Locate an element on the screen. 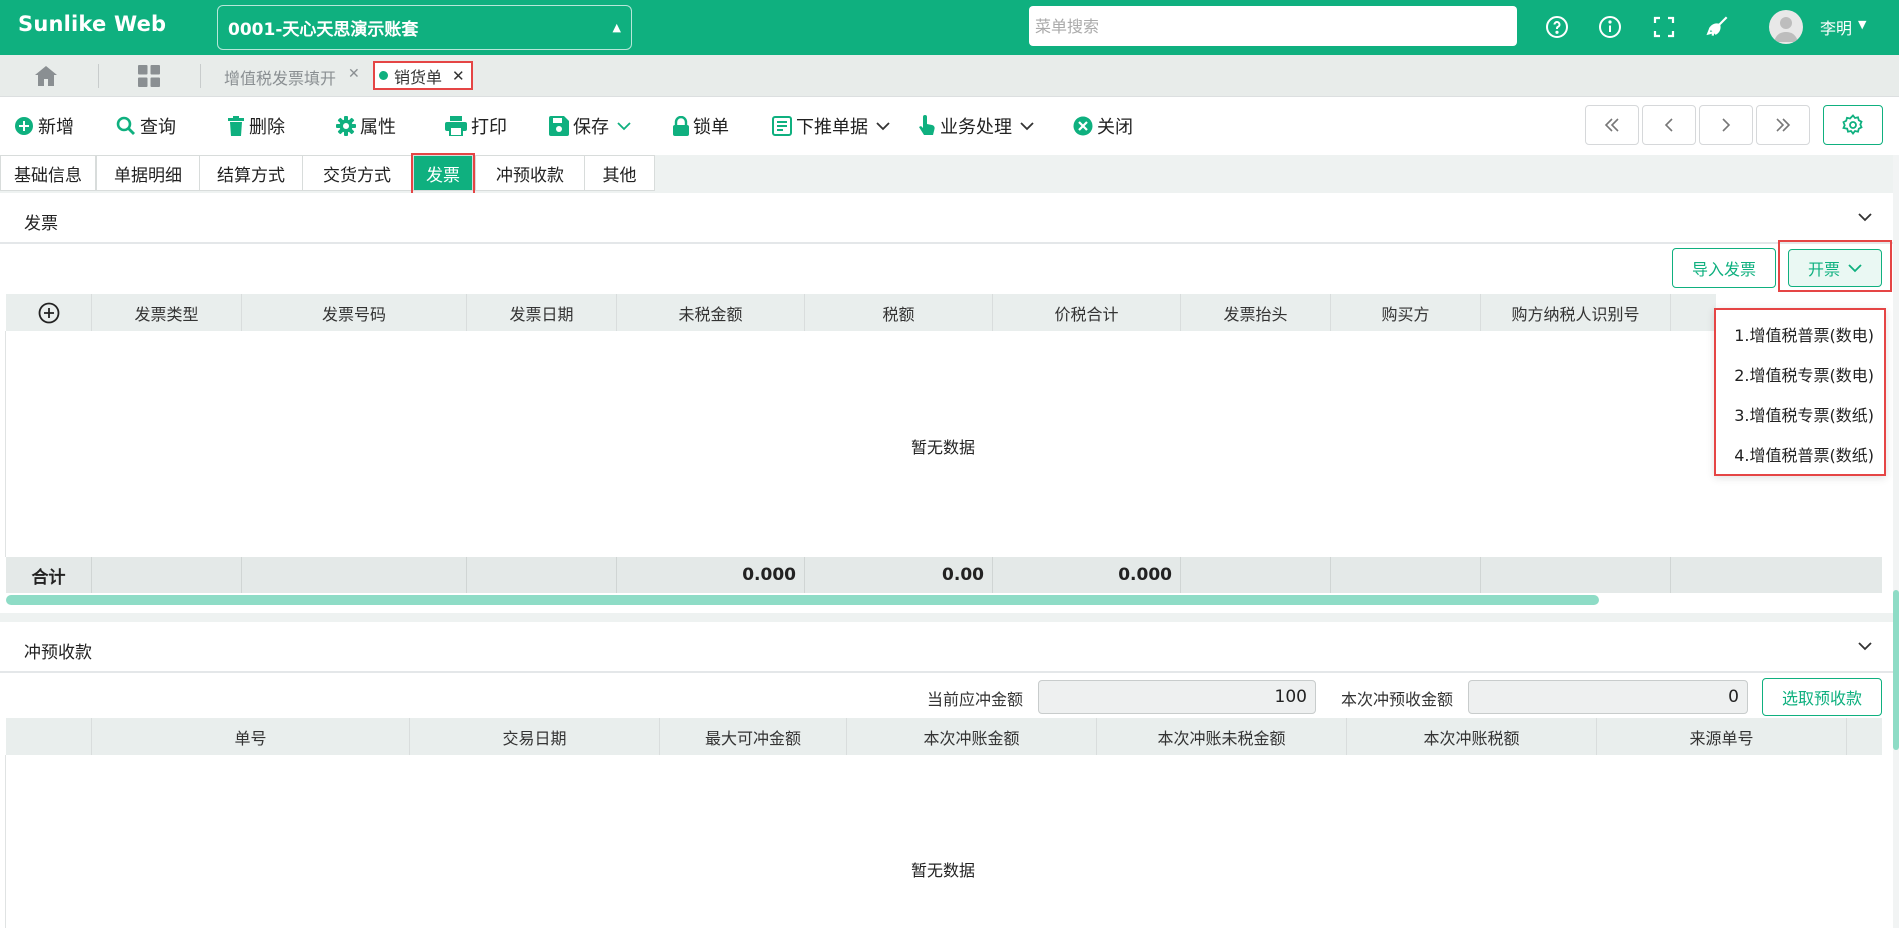  current-offset-label: 当前应冲金额 is located at coordinates (975, 699).